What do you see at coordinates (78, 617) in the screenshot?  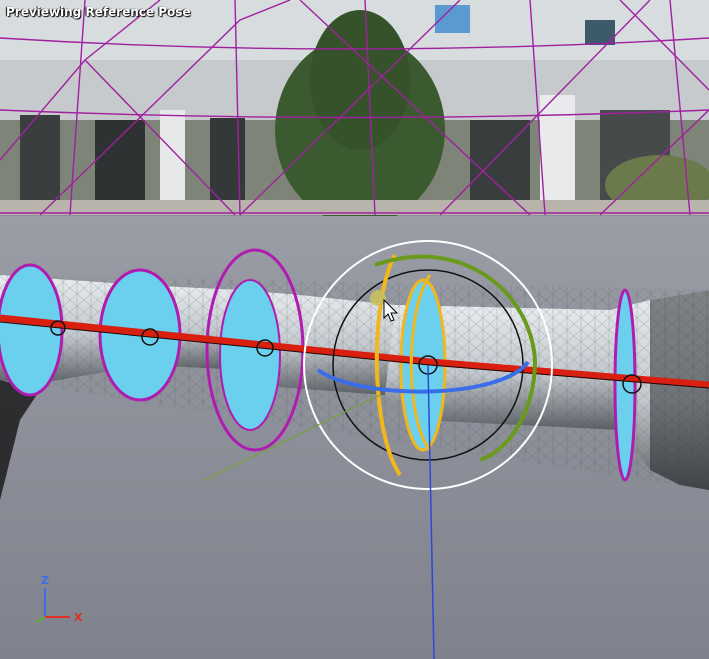 I see `axis-x-label: X` at bounding box center [78, 617].